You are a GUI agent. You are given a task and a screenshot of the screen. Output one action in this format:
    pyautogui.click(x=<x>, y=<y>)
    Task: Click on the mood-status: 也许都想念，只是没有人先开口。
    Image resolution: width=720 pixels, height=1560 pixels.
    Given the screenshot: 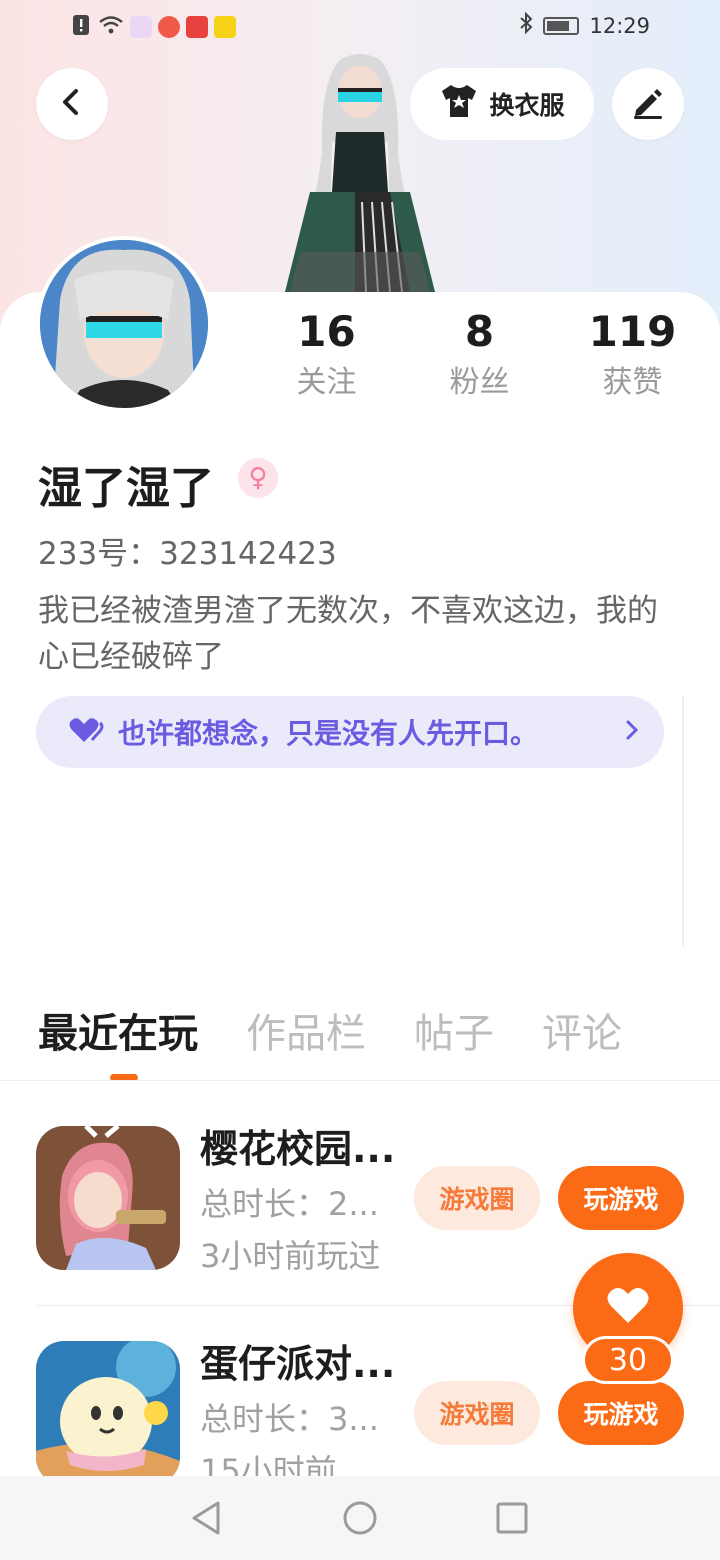 What is the action you would take?
    pyautogui.click(x=350, y=732)
    